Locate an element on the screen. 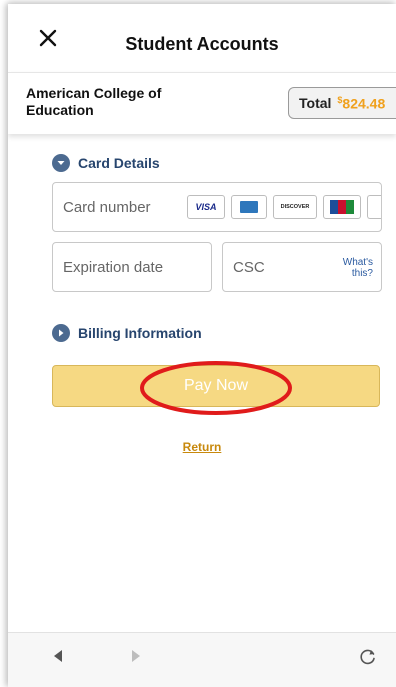  visa-logo: VISA is located at coordinates (206, 207).